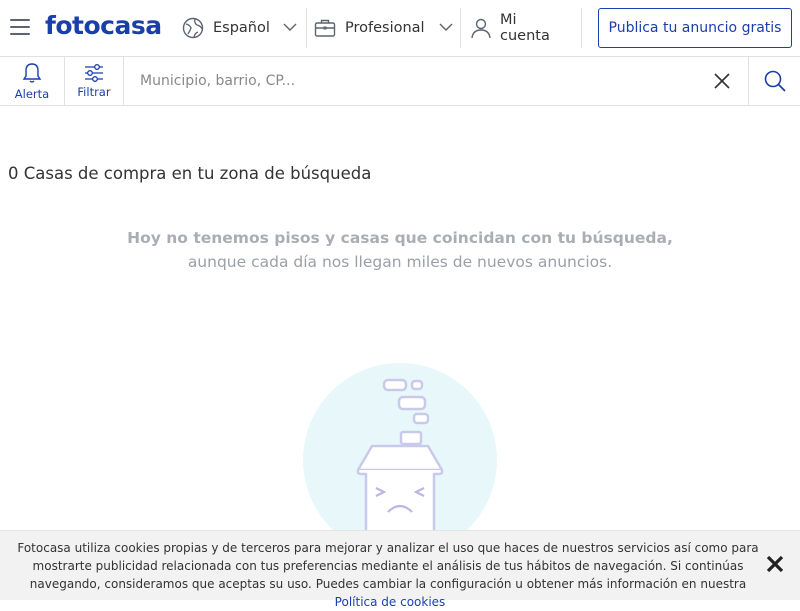  I want to click on fotocasa-logo: fotocasa, so click(103, 25).